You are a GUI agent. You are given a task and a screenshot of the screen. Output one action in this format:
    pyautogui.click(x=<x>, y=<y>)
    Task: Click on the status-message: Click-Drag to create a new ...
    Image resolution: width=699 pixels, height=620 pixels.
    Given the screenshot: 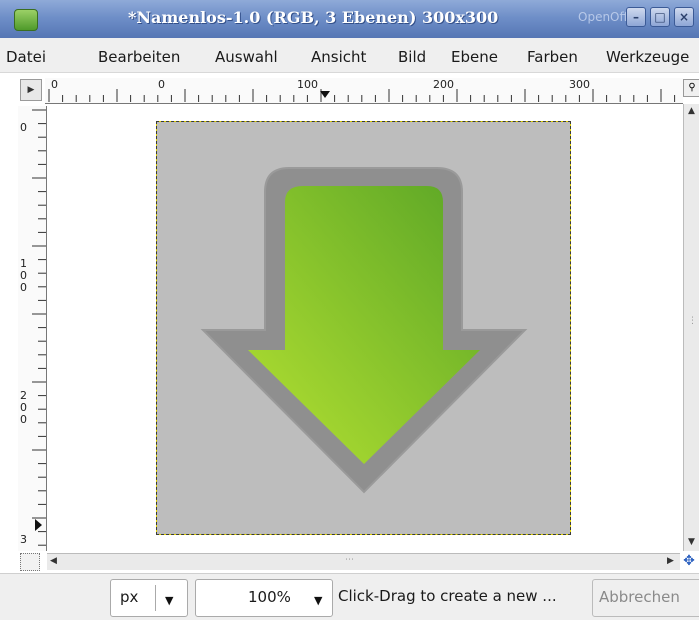 What is the action you would take?
    pyautogui.click(x=447, y=596)
    